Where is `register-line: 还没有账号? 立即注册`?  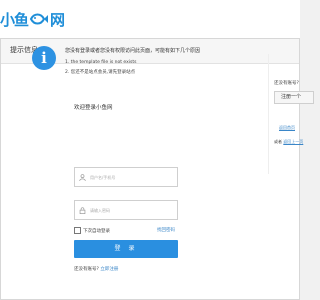
register-line: 还没有账号? 立即注册 is located at coordinates (96, 269).